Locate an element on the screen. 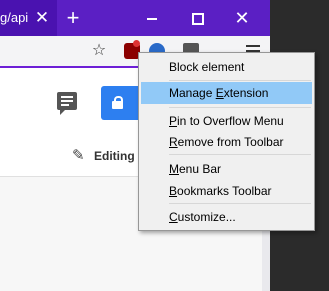 Image resolution: width=329 pixels, height=291 pixels. maximize-icon is located at coordinates (197, 18).